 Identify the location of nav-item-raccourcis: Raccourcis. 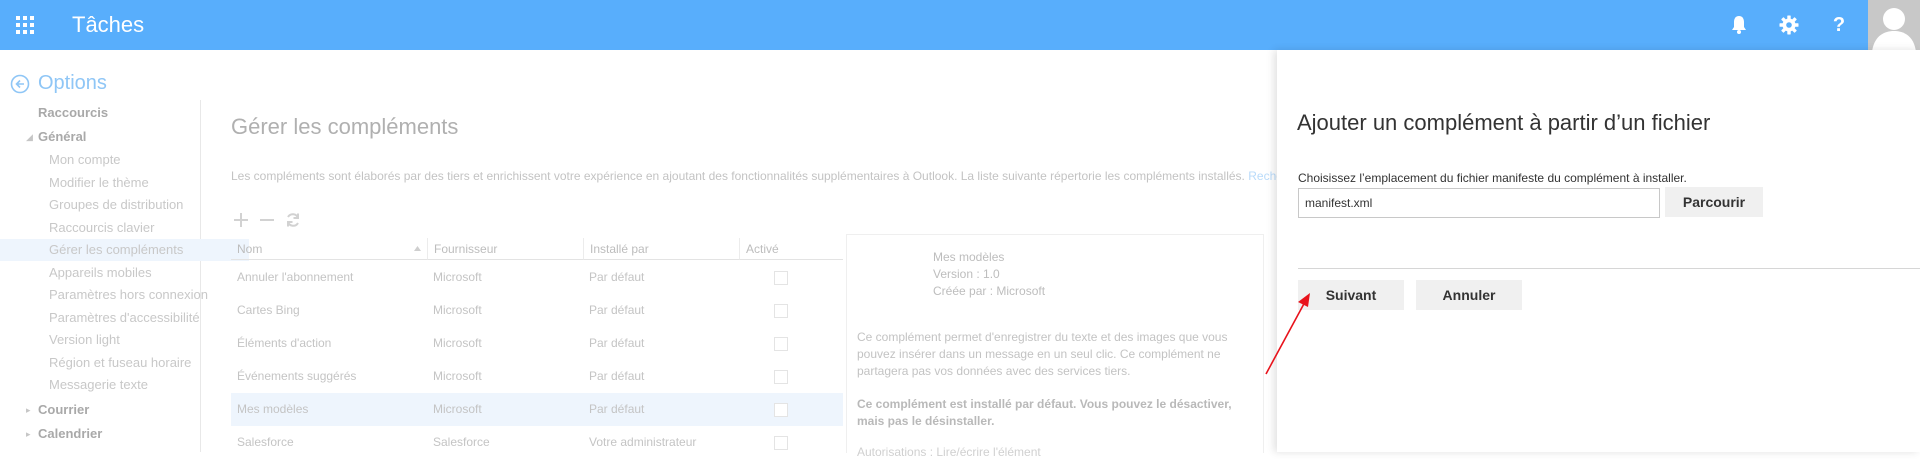
(119, 113).